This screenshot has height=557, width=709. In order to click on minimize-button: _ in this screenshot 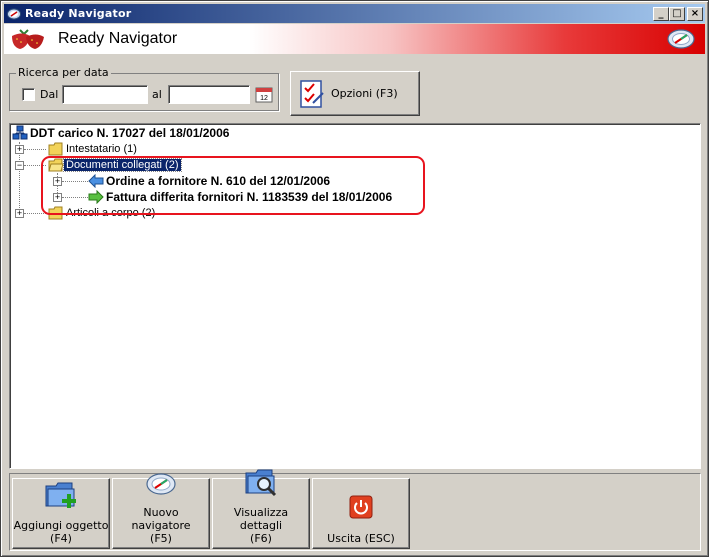, I will do `click(661, 13)`.